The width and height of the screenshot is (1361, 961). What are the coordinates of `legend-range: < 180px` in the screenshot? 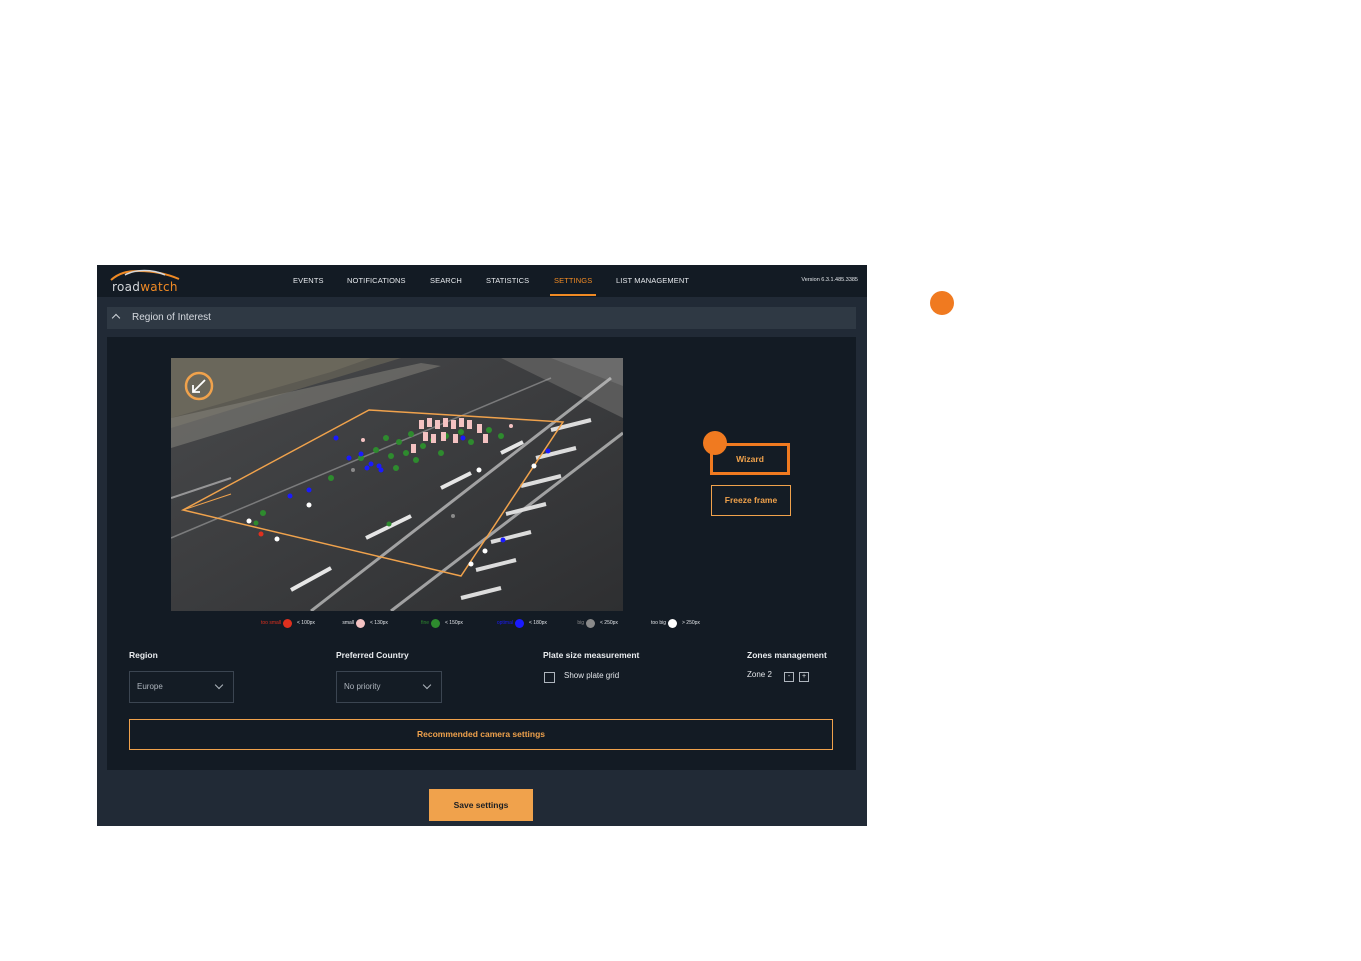 It's located at (538, 623).